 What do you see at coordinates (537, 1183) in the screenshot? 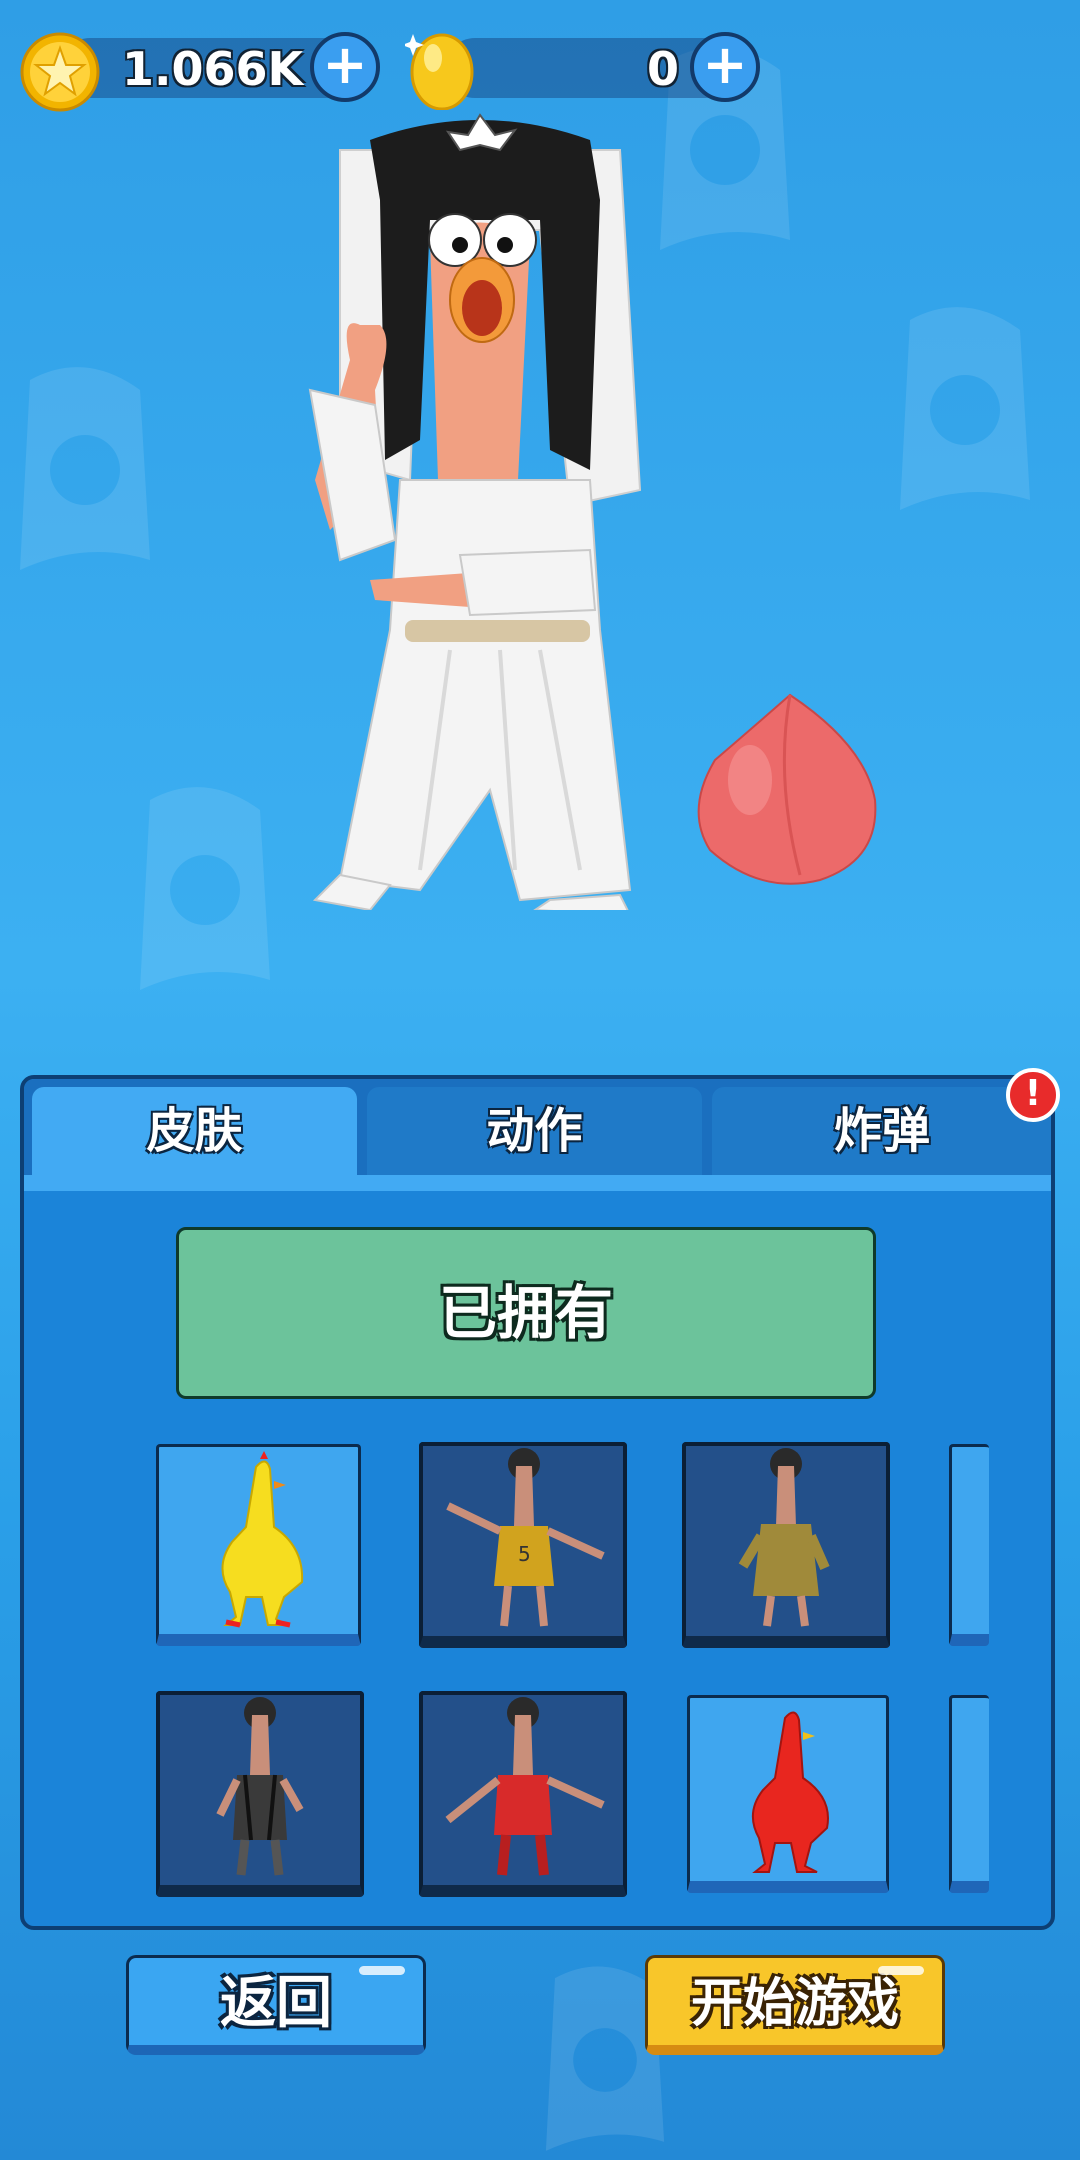
I see `tab-underline` at bounding box center [537, 1183].